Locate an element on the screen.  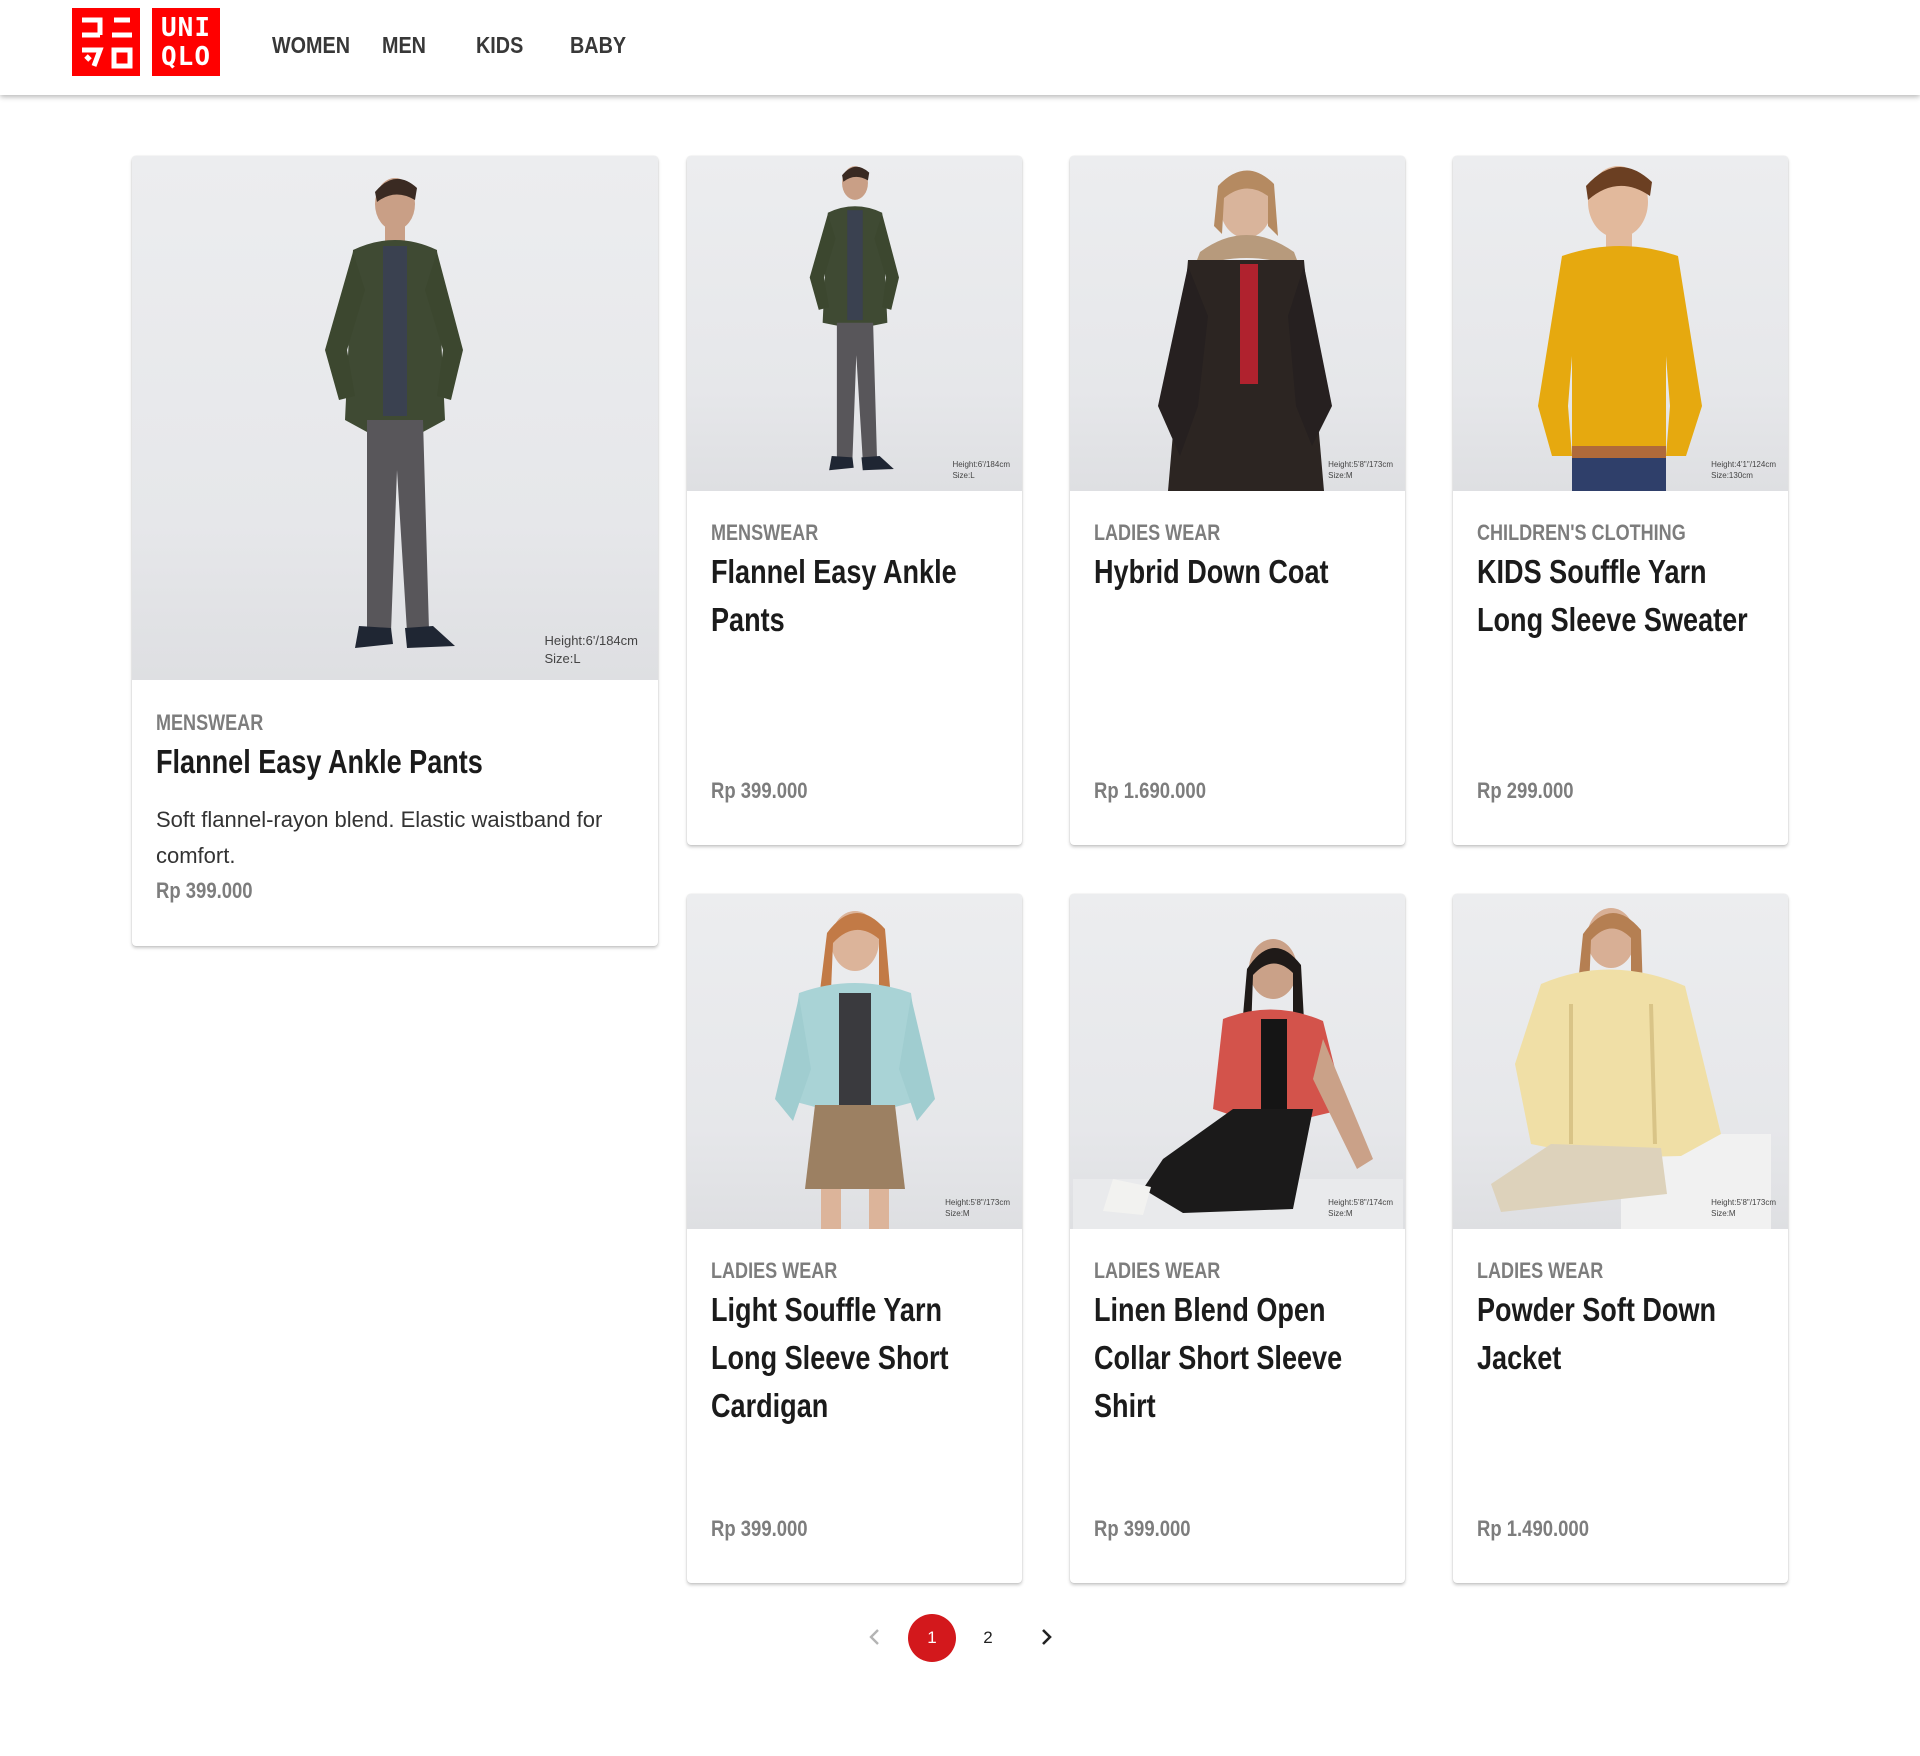
product-price: Rp 1.690.000 is located at coordinates (1150, 790).